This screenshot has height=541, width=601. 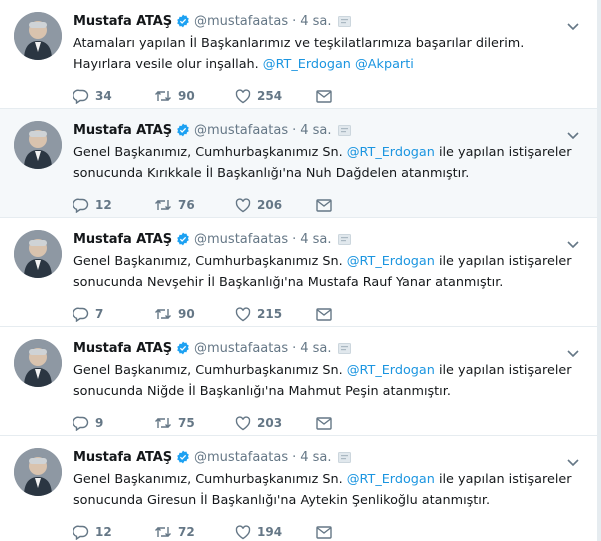 What do you see at coordinates (270, 96) in the screenshot?
I see `like-count: 254` at bounding box center [270, 96].